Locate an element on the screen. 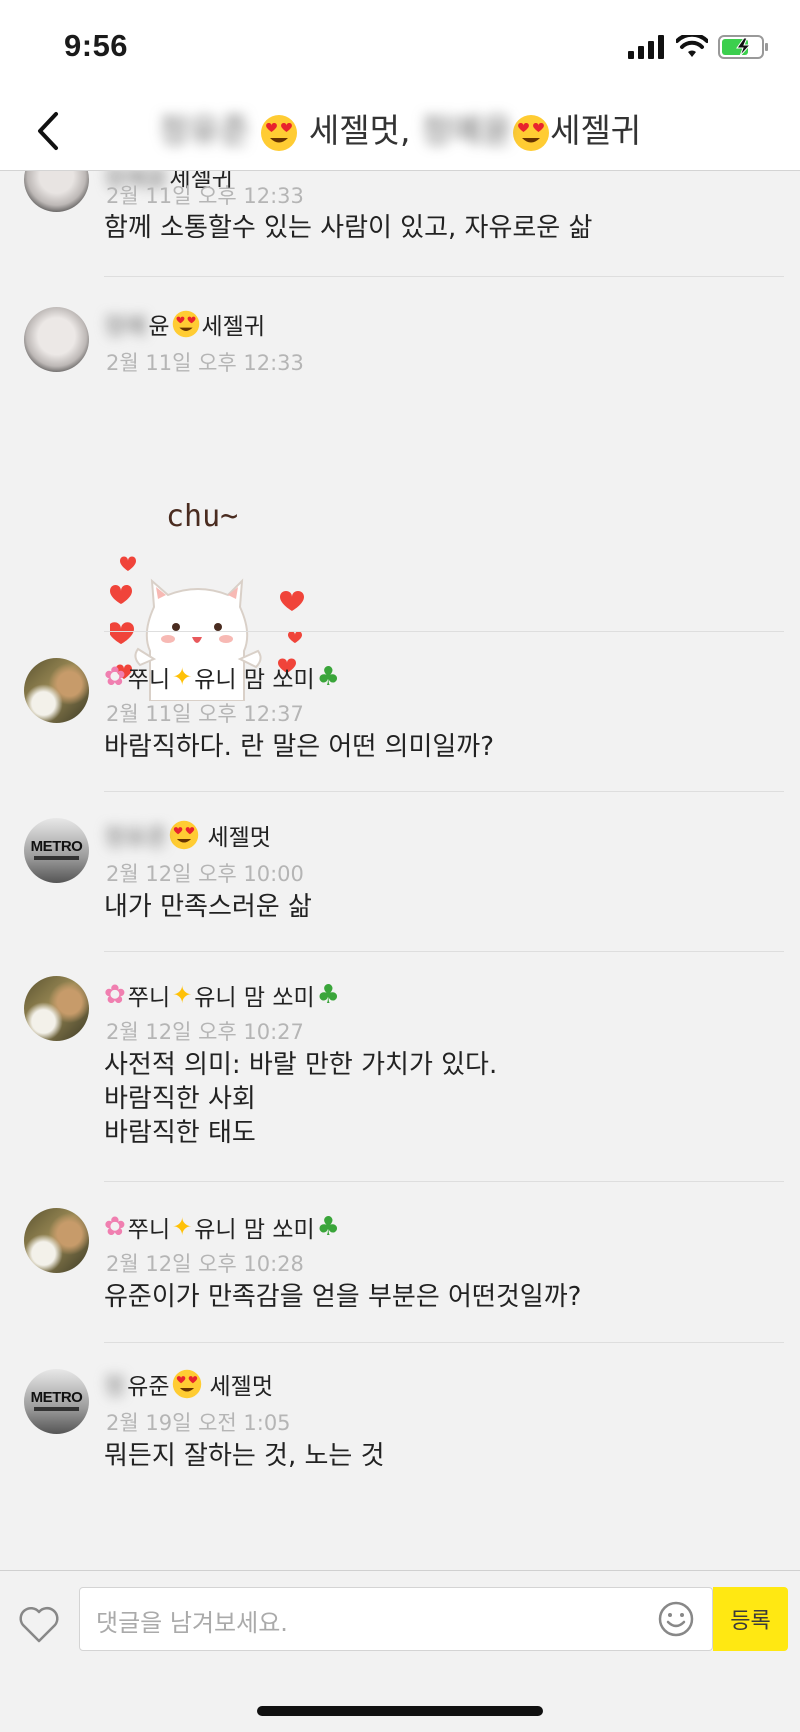  comment-text: 함께 소통할수 있는 사람이 있고, 자유로운 삶 is located at coordinates (348, 228).